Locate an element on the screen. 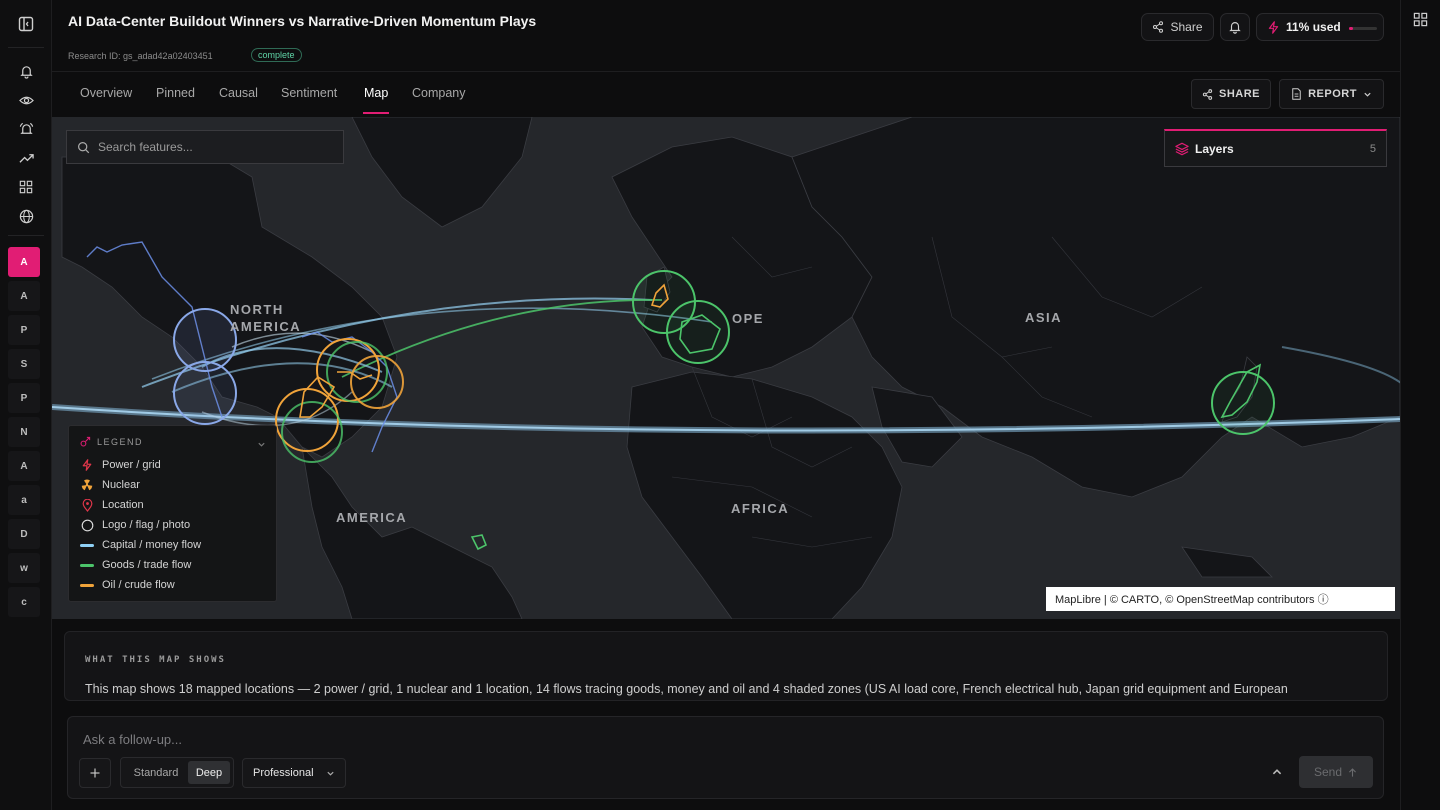  legend-item: Nuclear is located at coordinates (110, 485).